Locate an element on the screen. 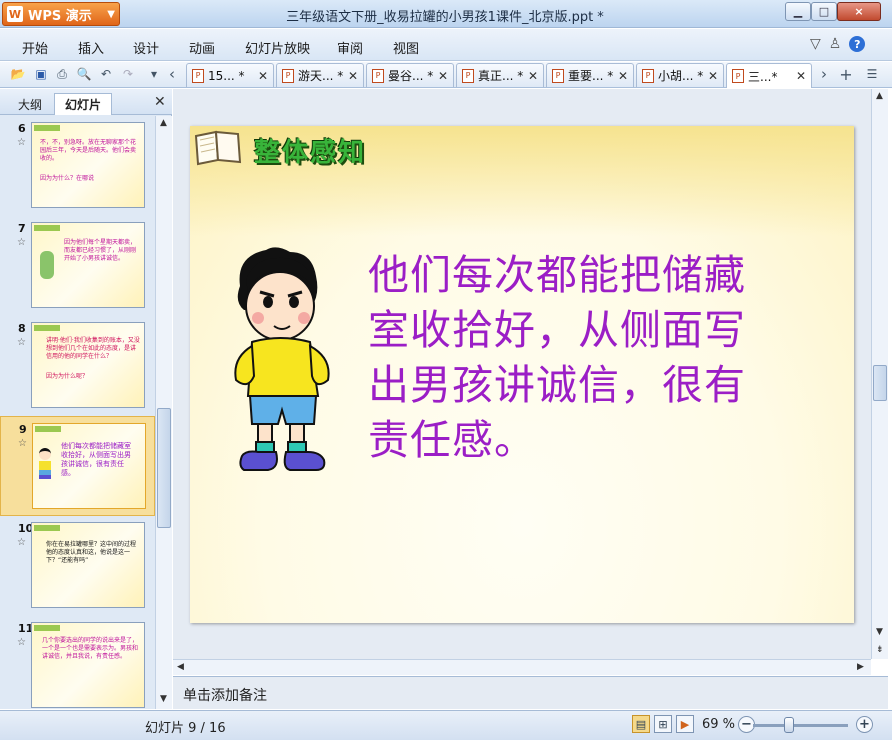  slide-vertical-scrollbar: ▲ ▼ ⇟ is located at coordinates (879, 374).